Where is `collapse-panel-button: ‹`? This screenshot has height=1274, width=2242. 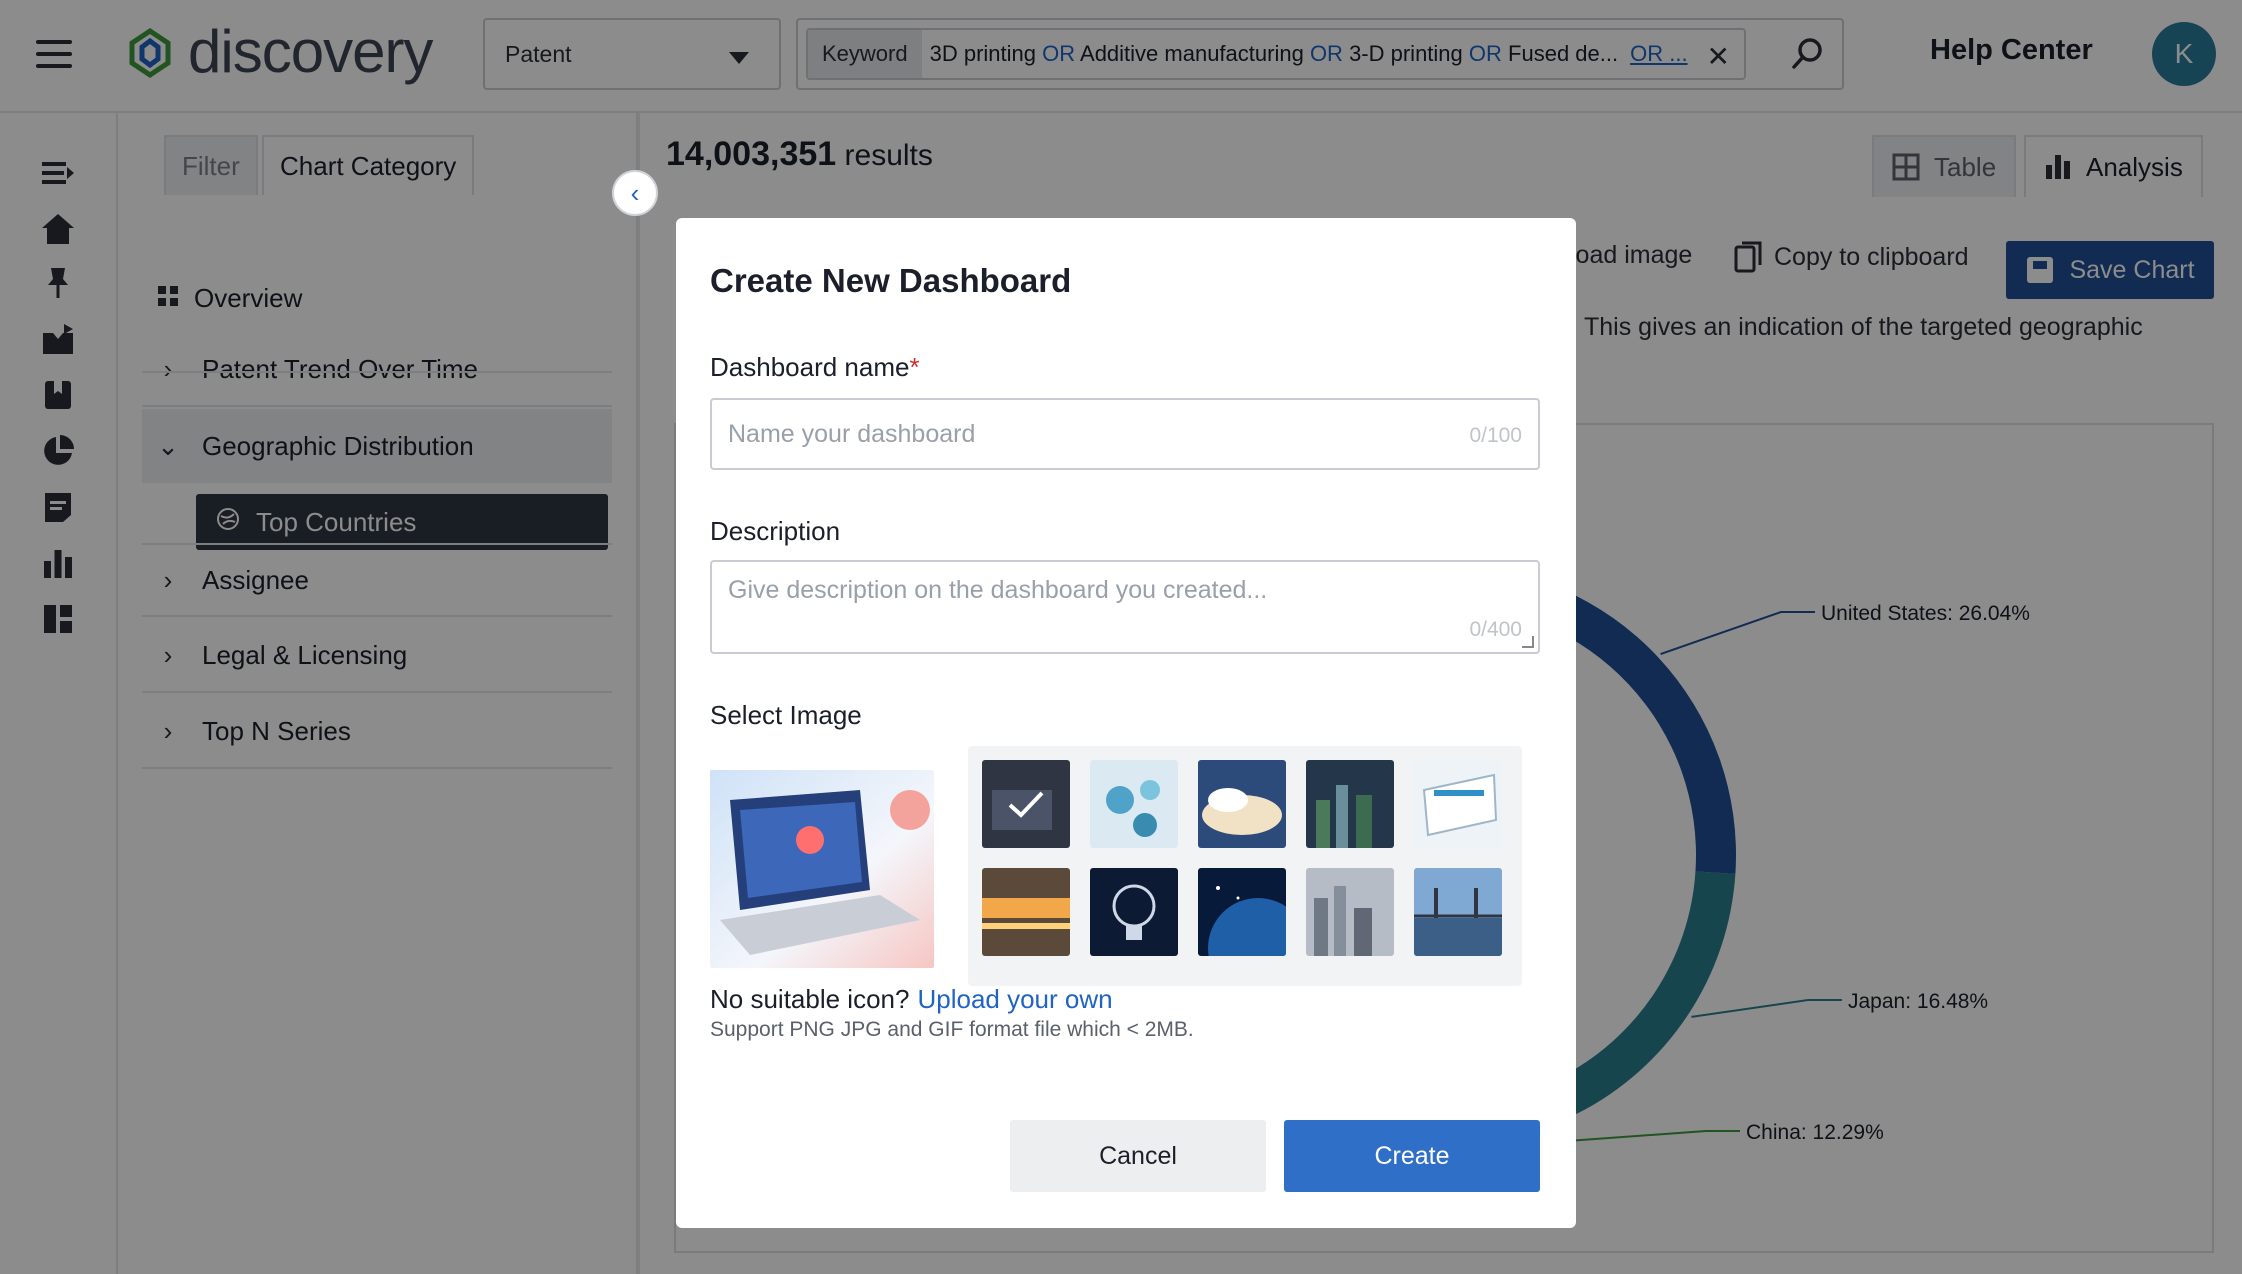
collapse-panel-button: ‹ is located at coordinates (635, 193).